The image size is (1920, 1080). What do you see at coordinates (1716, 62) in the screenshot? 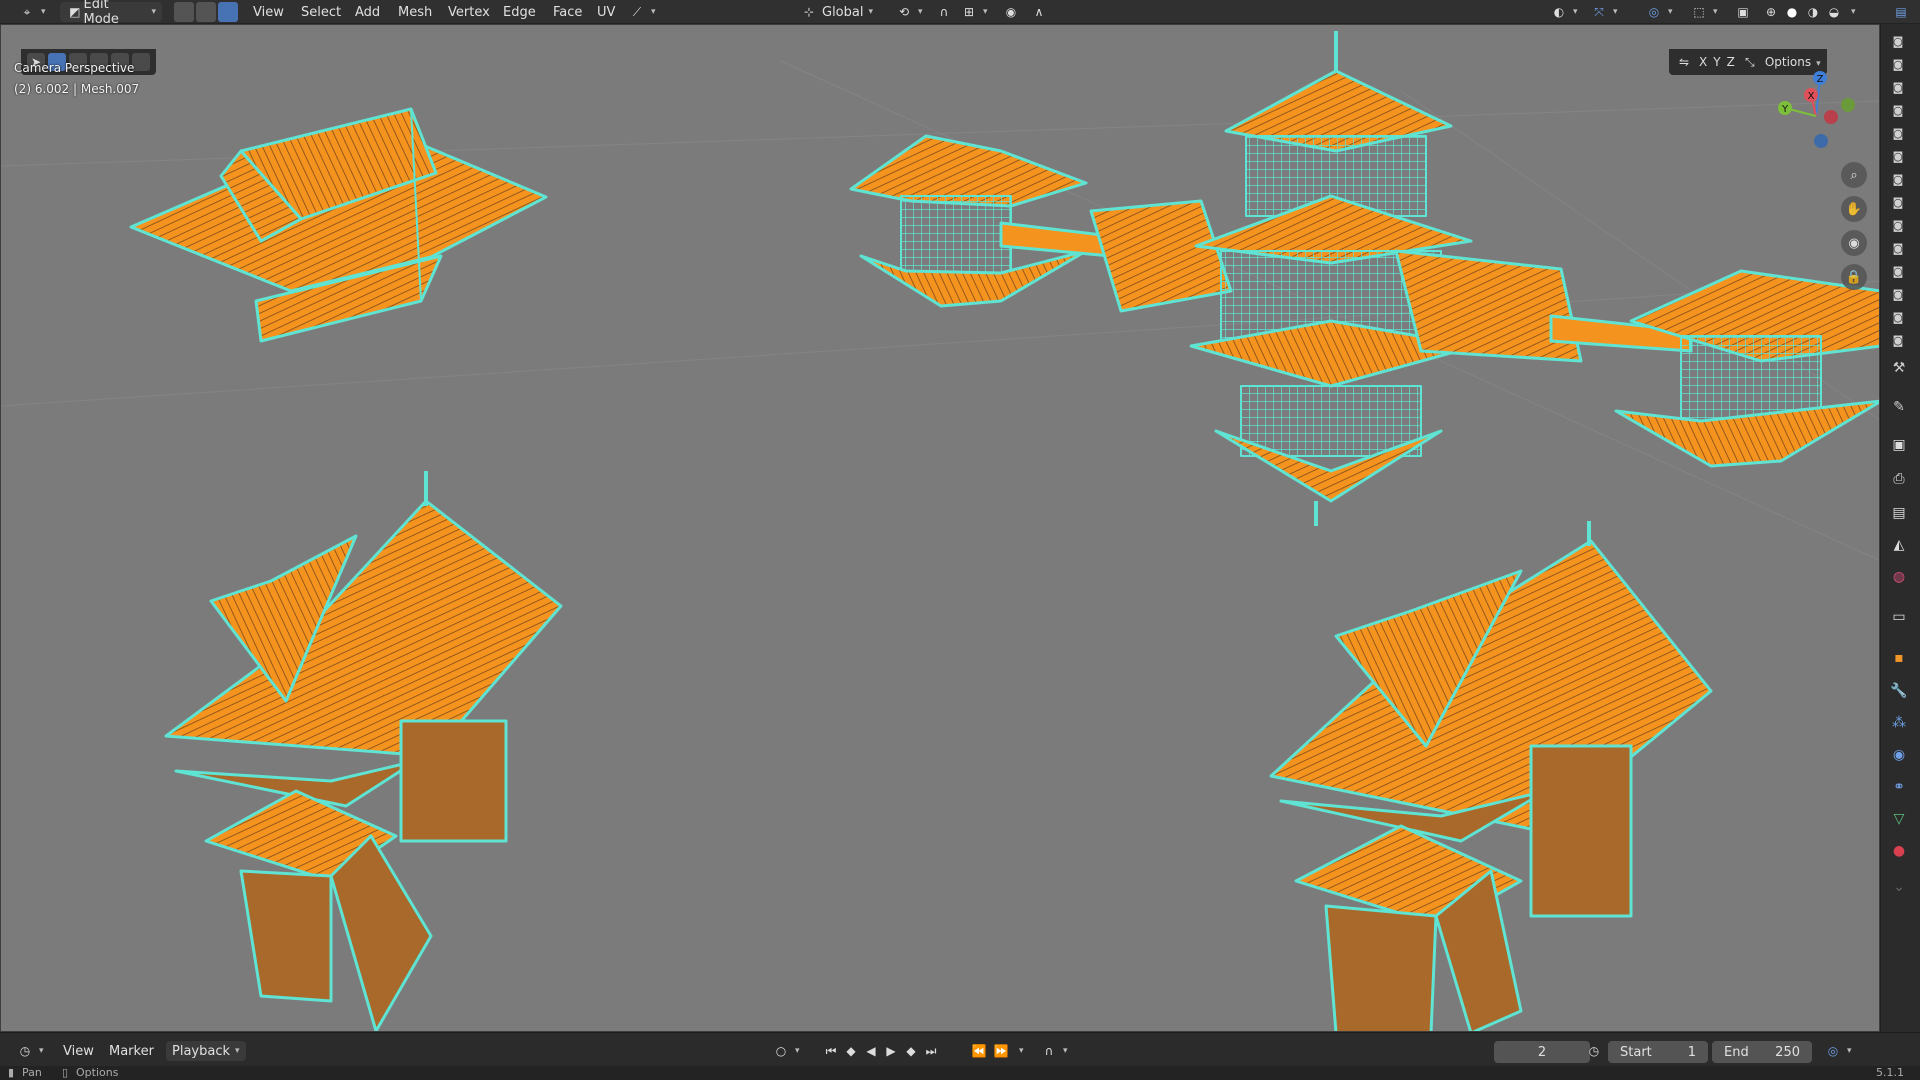
I see `mirror-y: Y` at bounding box center [1716, 62].